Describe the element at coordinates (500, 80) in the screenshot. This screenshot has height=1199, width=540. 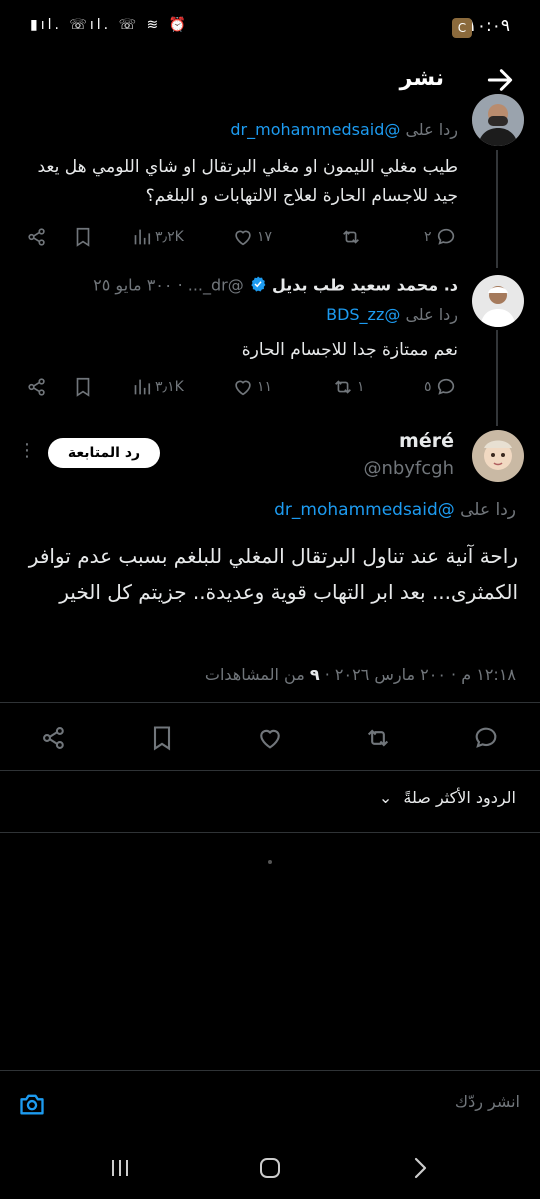
I see `arrow-right-icon` at that location.